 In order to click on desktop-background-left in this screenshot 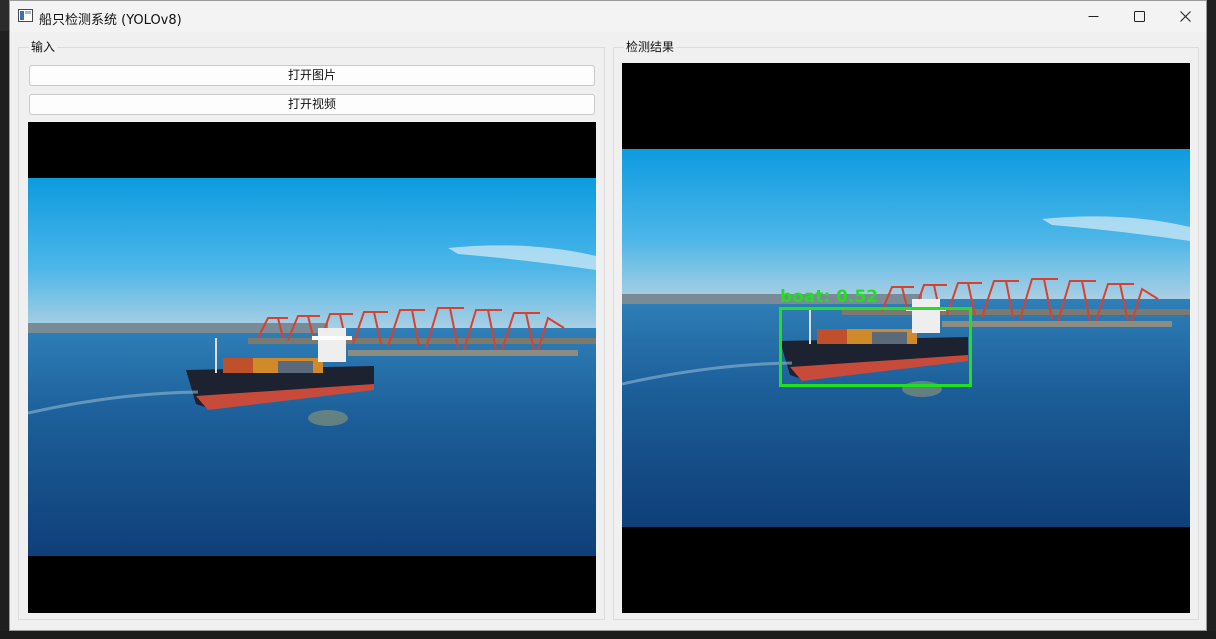, I will do `click(4, 335)`.